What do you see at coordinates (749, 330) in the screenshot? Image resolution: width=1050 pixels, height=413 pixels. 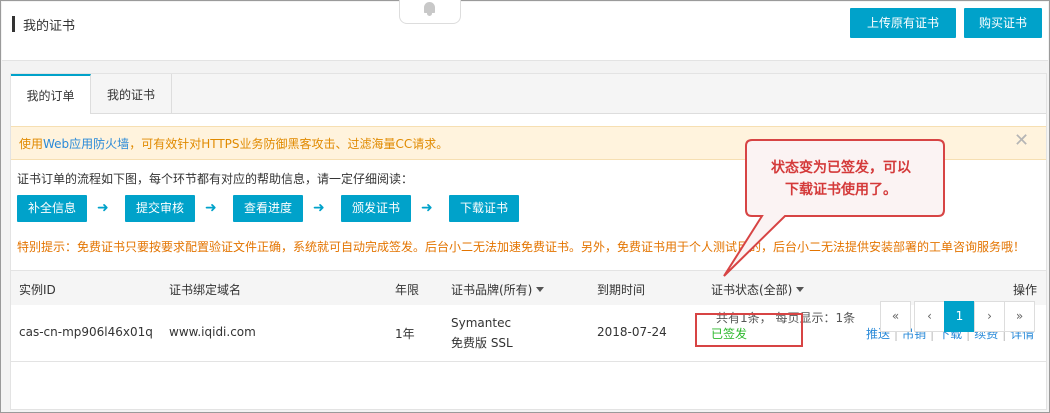 I see `status-highlight-box` at bounding box center [749, 330].